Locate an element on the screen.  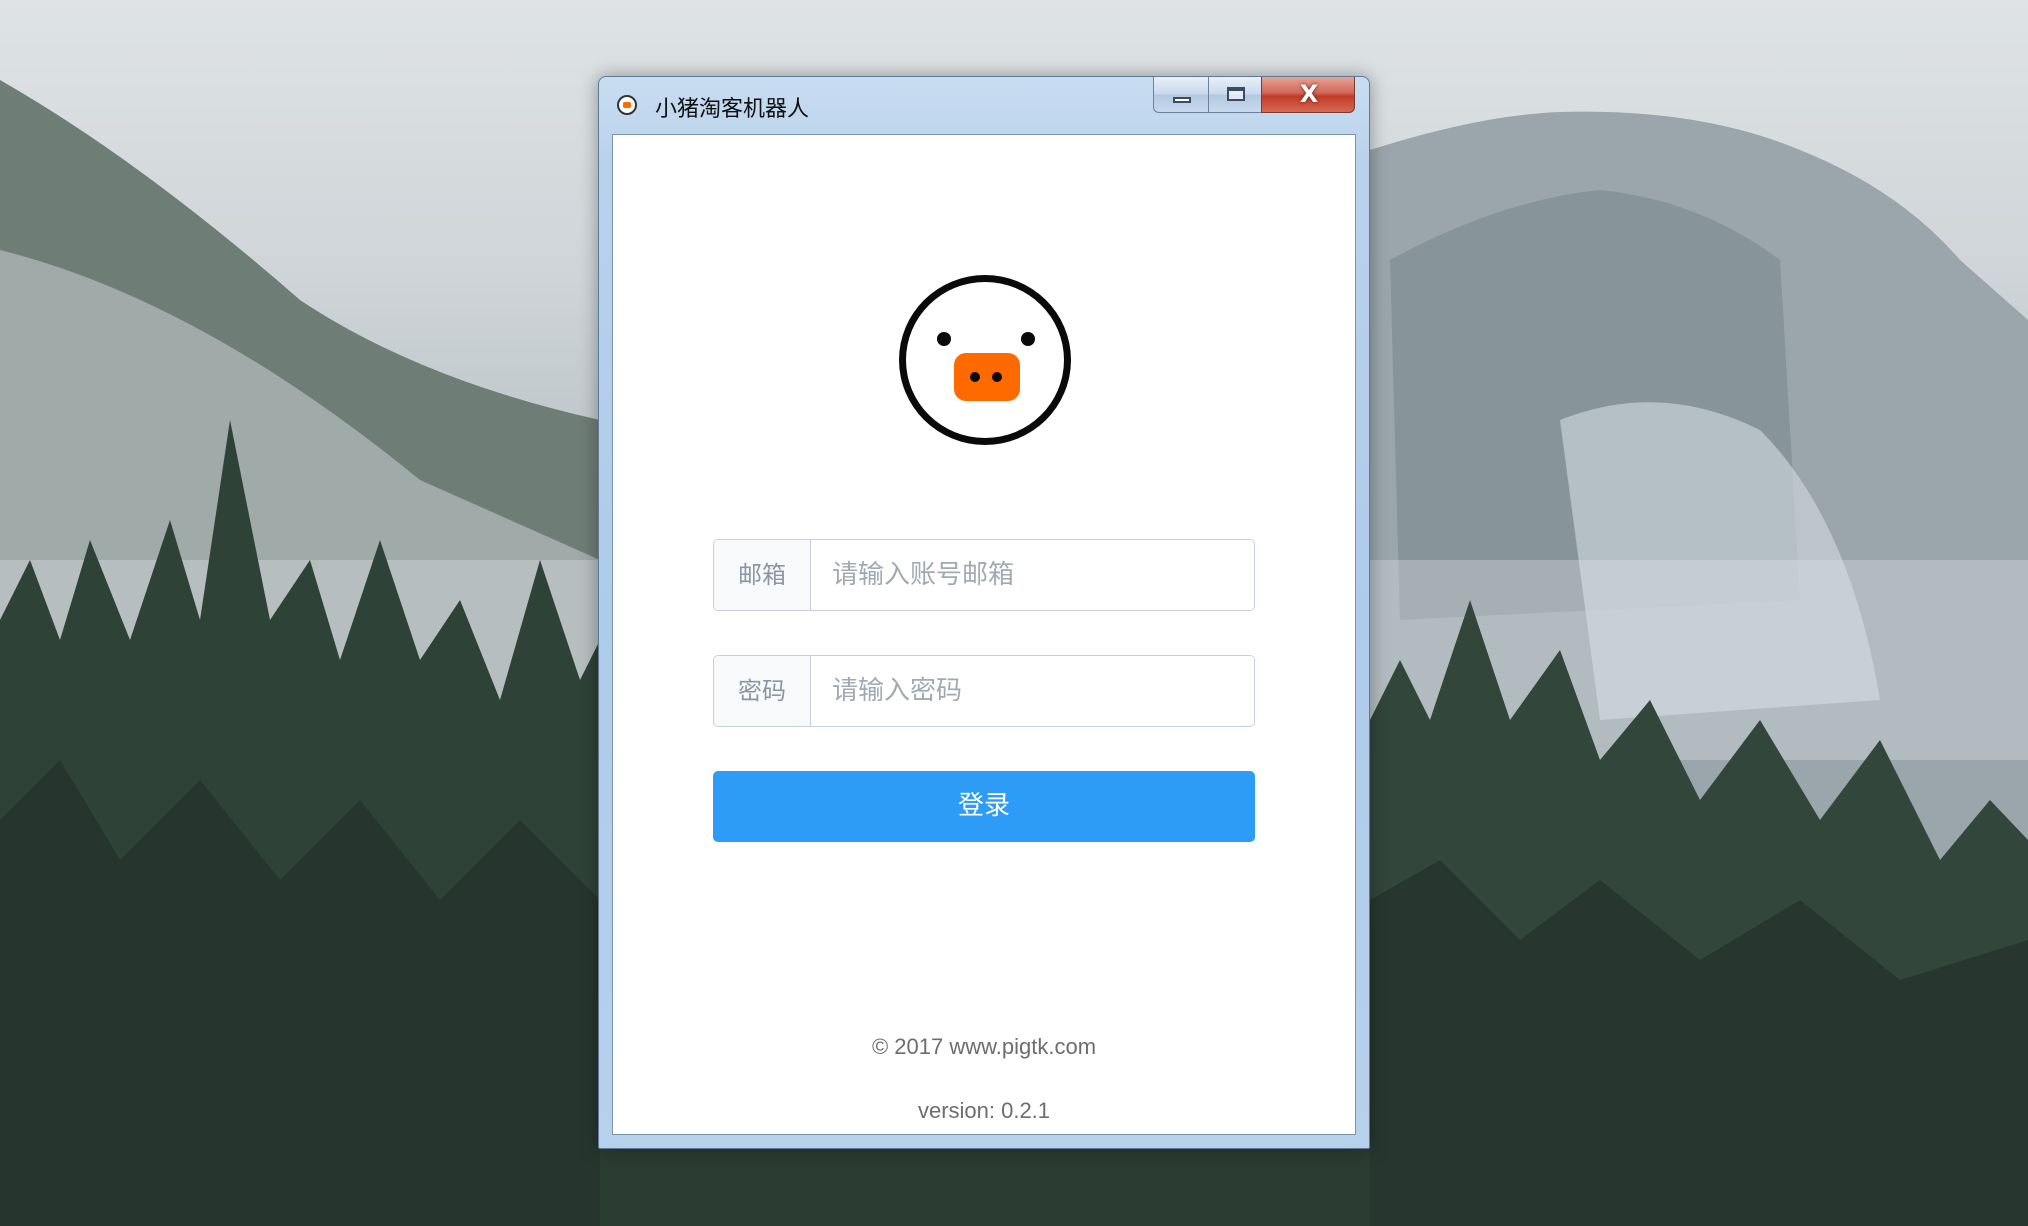
left-eye is located at coordinates (944, 339).